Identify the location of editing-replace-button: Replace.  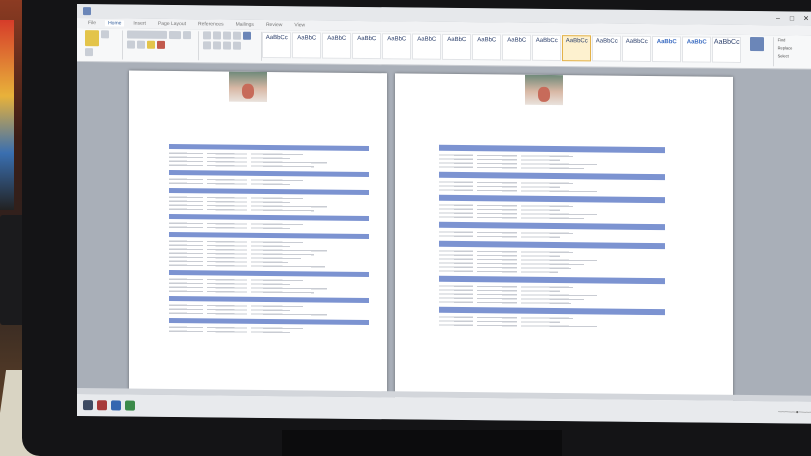
(794, 47).